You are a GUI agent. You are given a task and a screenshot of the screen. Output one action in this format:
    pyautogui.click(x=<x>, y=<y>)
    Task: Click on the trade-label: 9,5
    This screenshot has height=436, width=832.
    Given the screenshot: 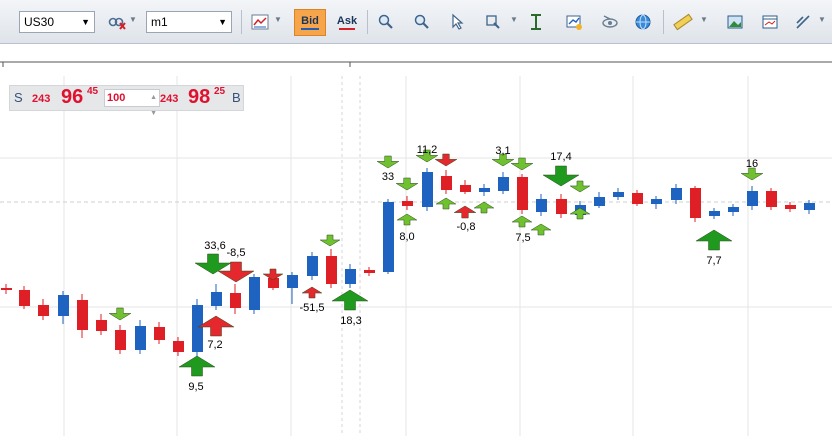 What is the action you would take?
    pyautogui.click(x=195, y=387)
    